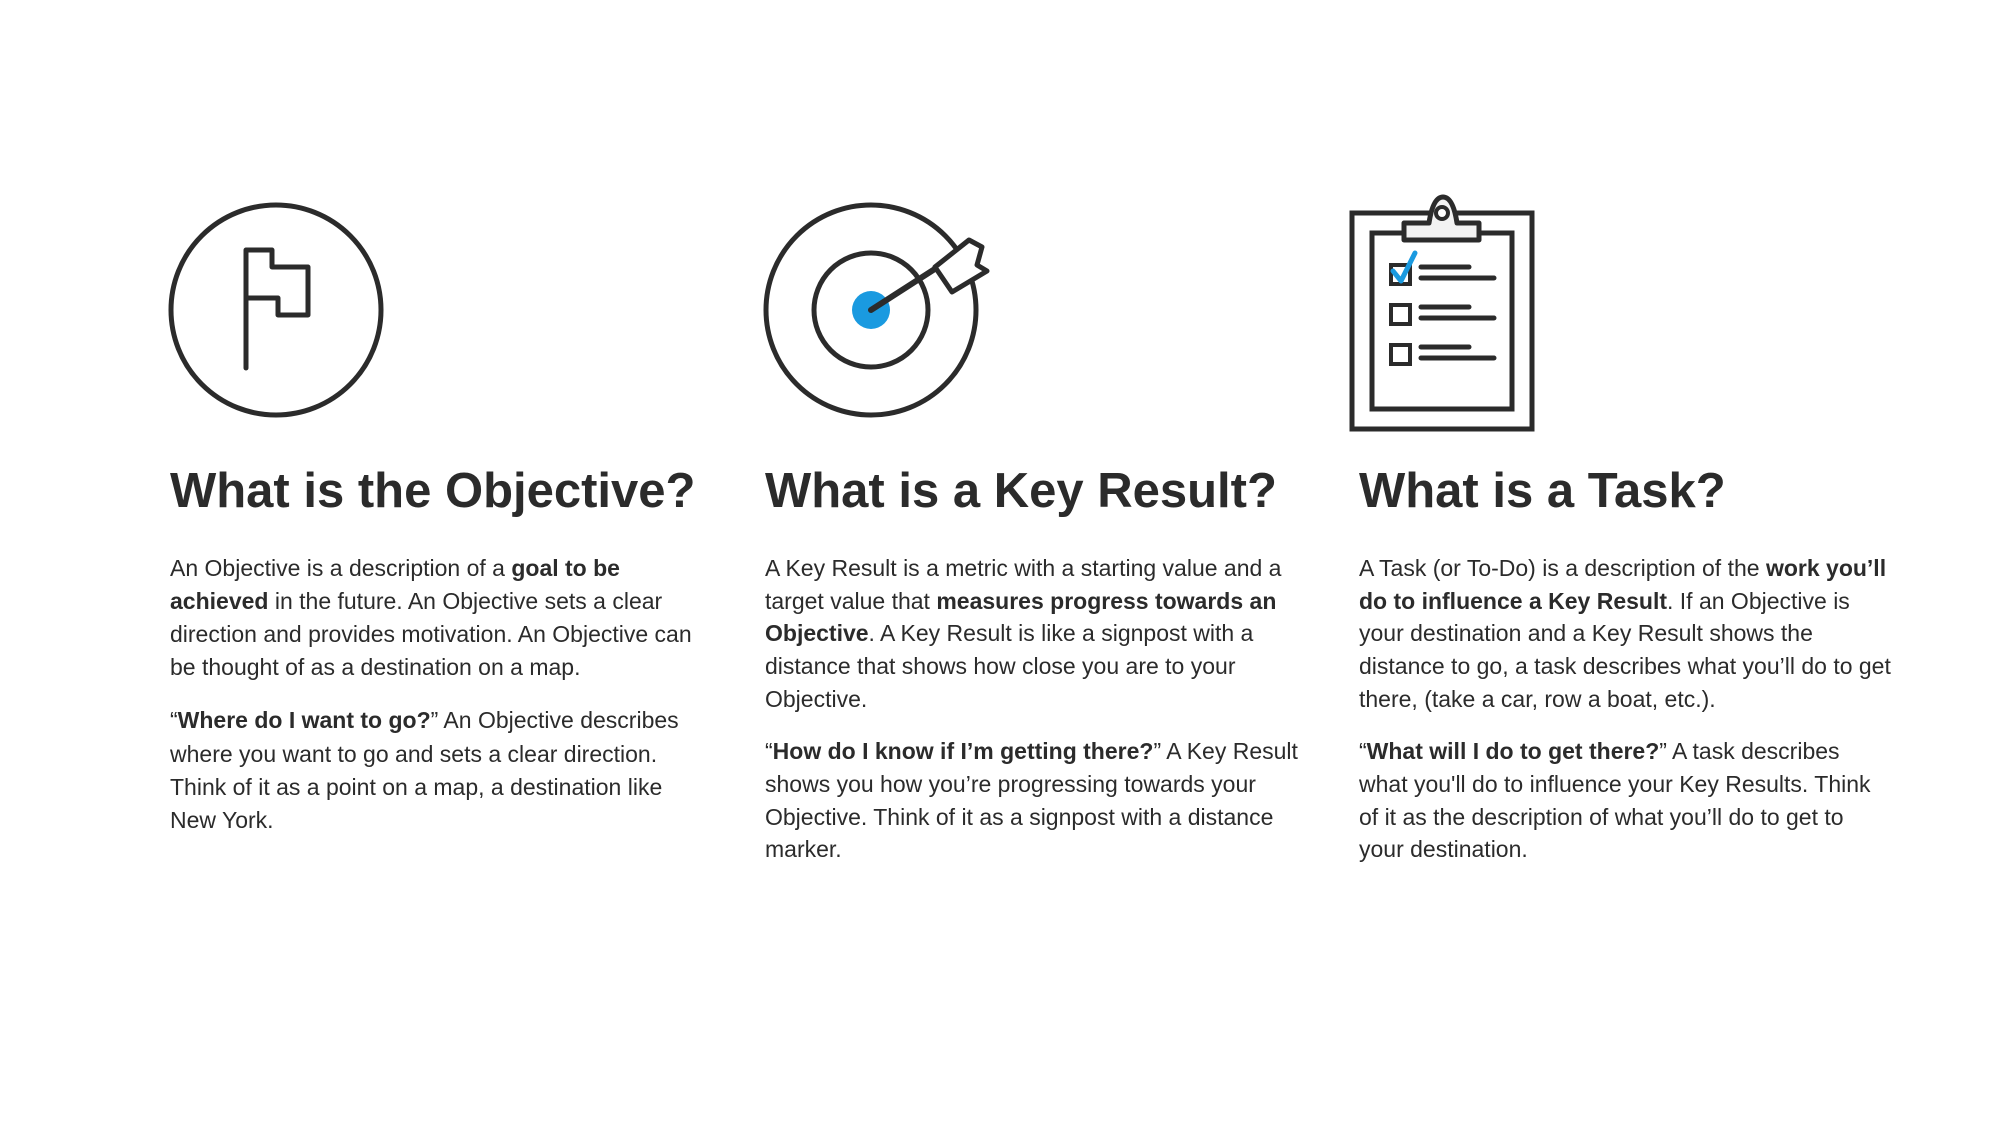 The width and height of the screenshot is (2016, 1134). Describe the element at coordinates (963, 751) in the screenshot. I see `keyresult-question: How do I know if I’m getting there?` at that location.